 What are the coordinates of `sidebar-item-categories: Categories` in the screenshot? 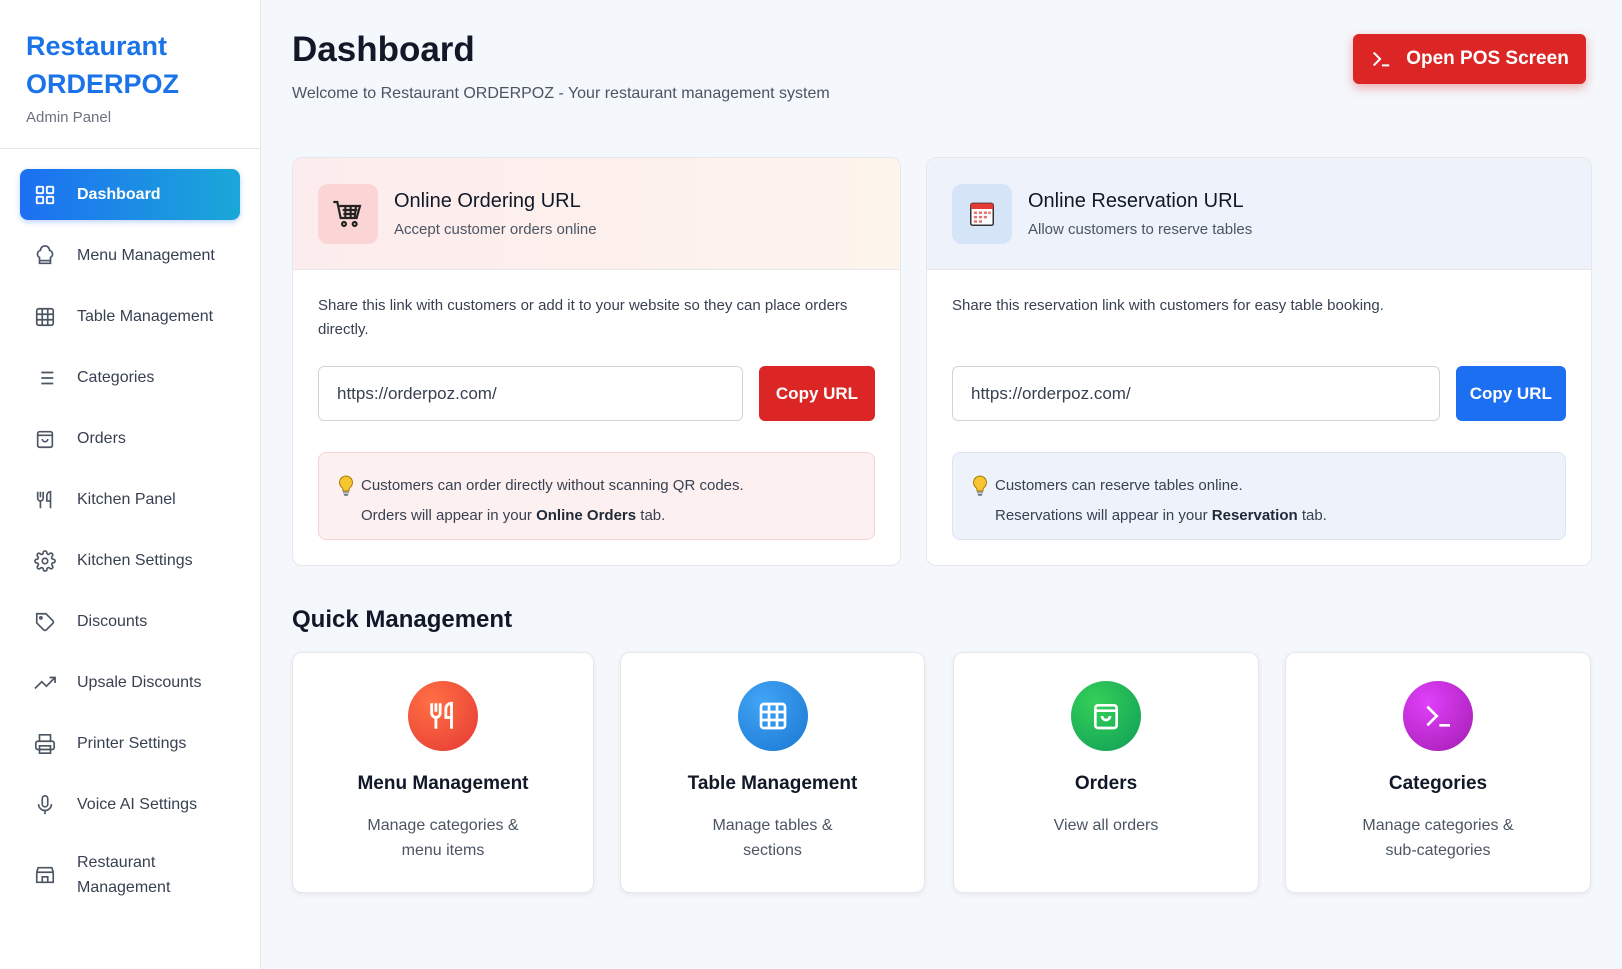 It's located at (130, 377).